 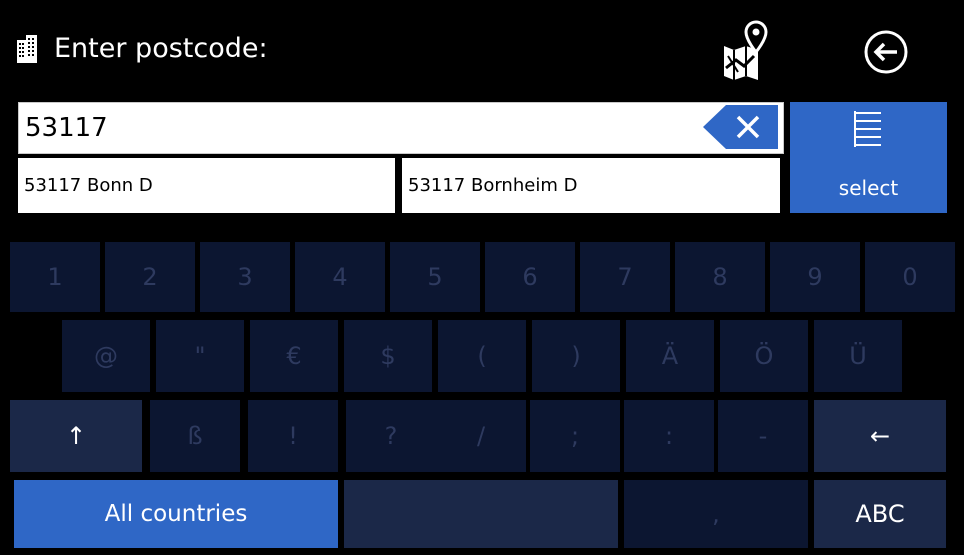 What do you see at coordinates (55, 277) in the screenshot?
I see `key-1: 1` at bounding box center [55, 277].